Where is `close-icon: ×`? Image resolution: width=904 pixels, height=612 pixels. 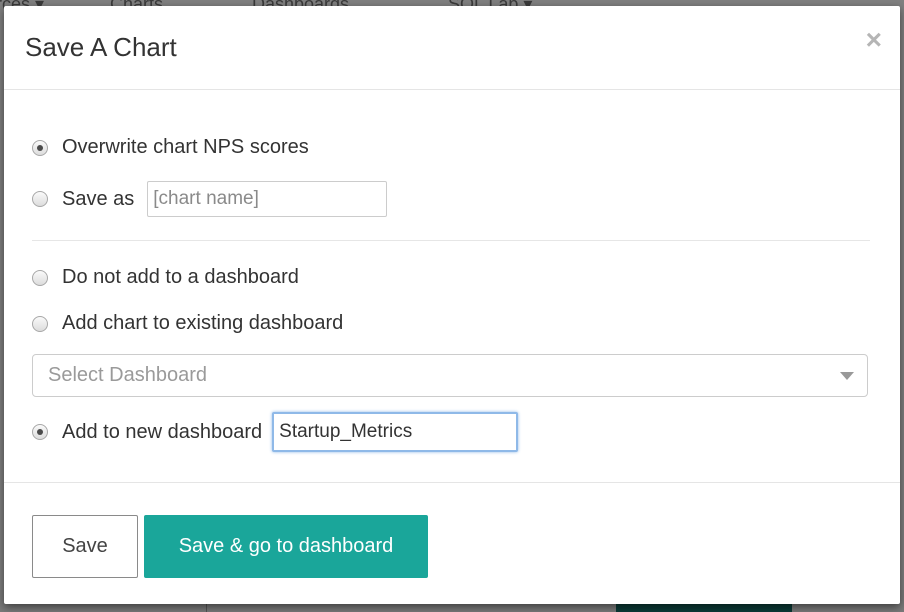
close-icon: × is located at coordinates (874, 40).